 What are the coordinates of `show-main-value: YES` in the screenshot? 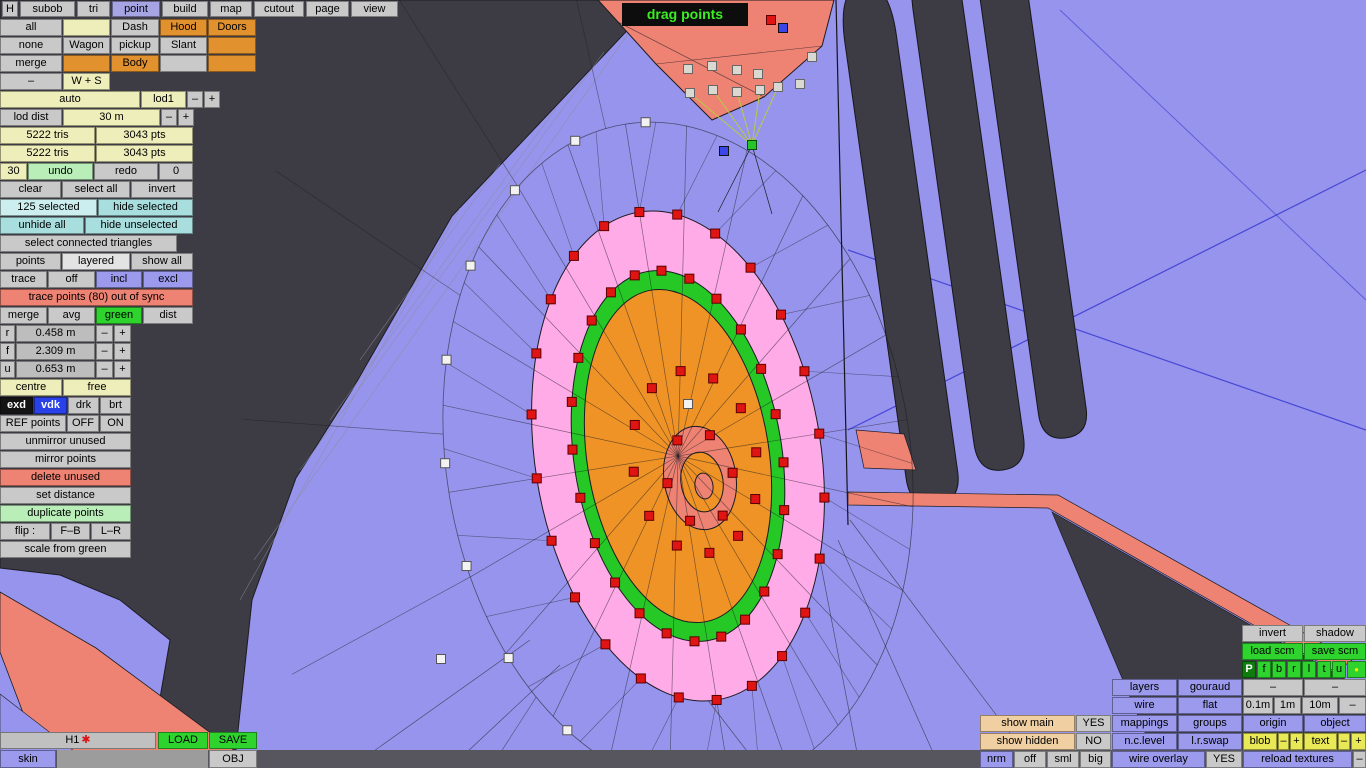 It's located at (1093, 723).